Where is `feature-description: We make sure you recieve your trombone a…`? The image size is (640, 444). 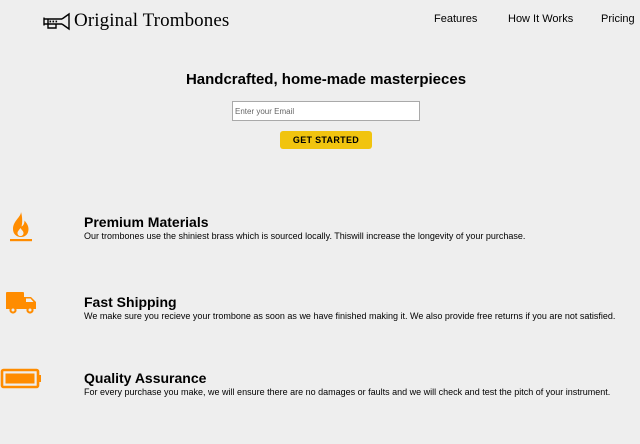 feature-description: We make sure you recieve your trombone a… is located at coordinates (350, 316).